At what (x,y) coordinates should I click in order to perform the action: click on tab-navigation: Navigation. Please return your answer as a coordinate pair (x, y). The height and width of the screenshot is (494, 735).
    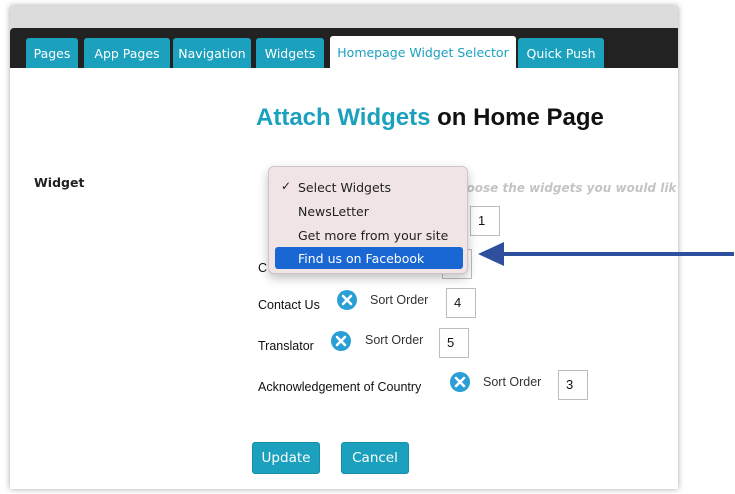
    Looking at the image, I should click on (212, 53).